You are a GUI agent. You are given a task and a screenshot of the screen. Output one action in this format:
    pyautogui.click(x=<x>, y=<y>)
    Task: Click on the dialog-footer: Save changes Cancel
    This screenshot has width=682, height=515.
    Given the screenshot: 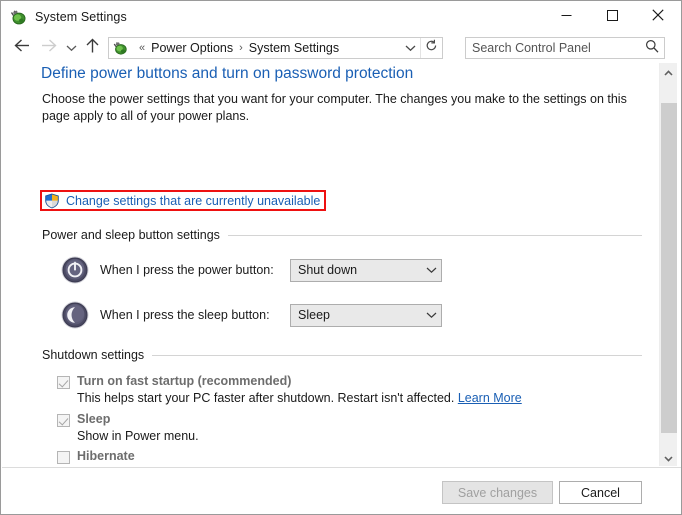 What is the action you would take?
    pyautogui.click(x=341, y=491)
    